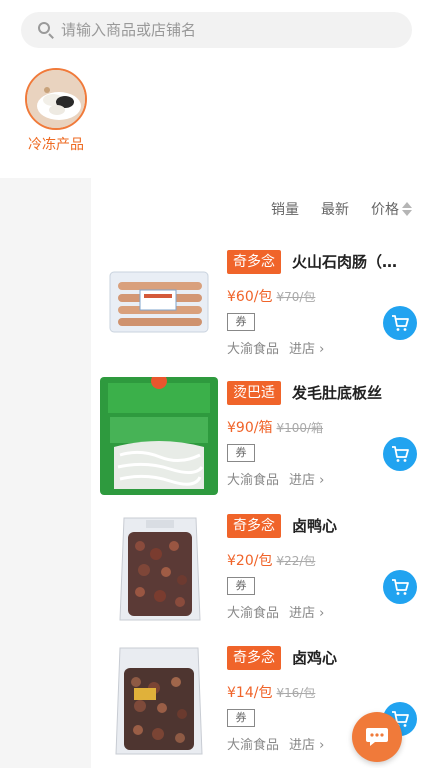 This screenshot has height=768, width=432. I want to click on product-item: 烫巴适 发毛肚底板丝 ¥90/箱 ¥100/箱 券 大渝食品 进店 ›, so click(266, 437).